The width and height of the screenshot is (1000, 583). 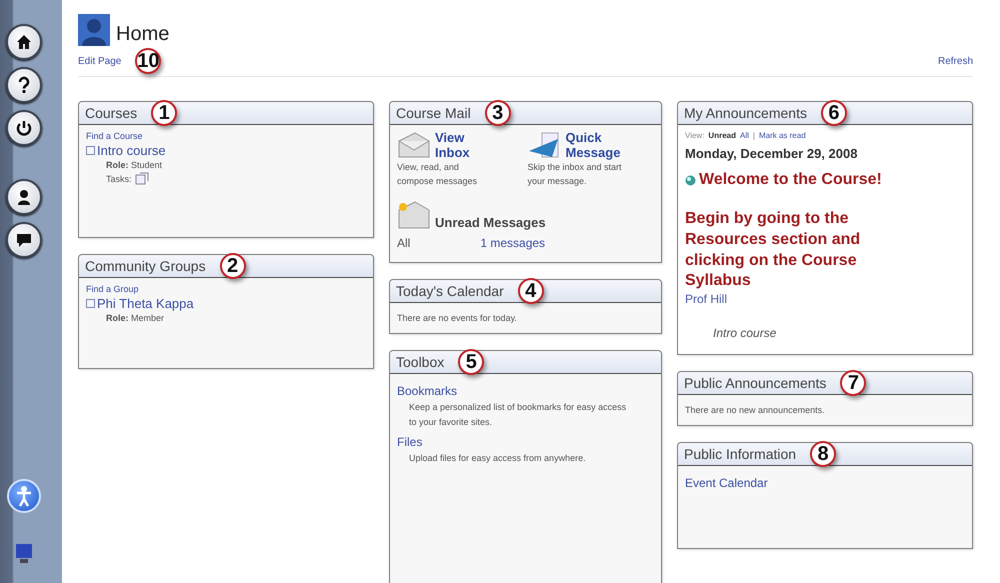 What do you see at coordinates (24, 85) in the screenshot?
I see `help-icon` at bounding box center [24, 85].